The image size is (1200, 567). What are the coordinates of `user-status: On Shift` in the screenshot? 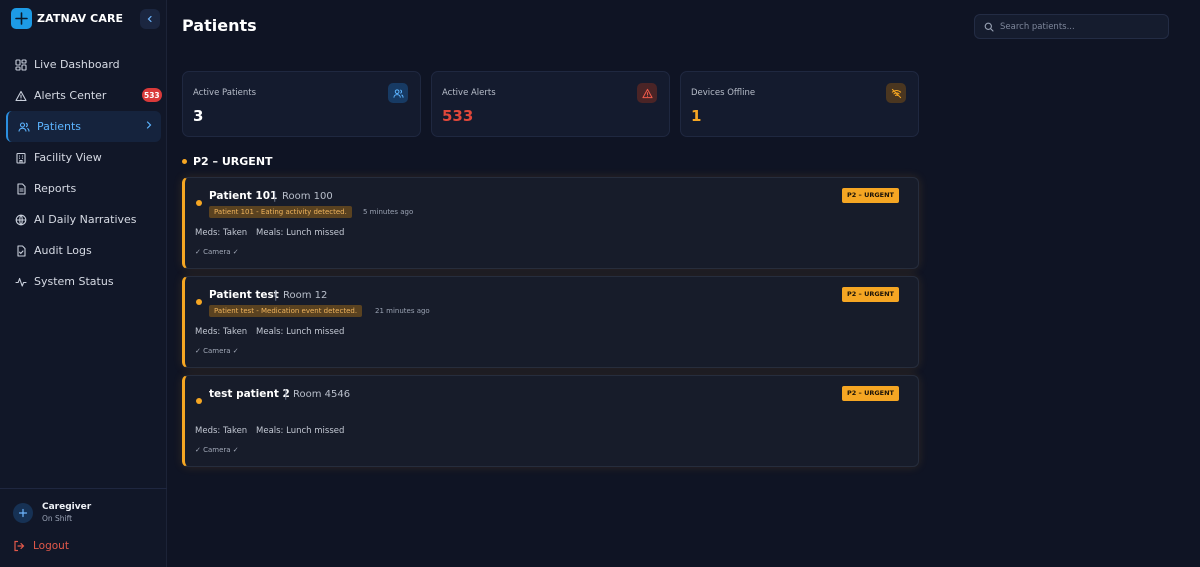 It's located at (57, 518).